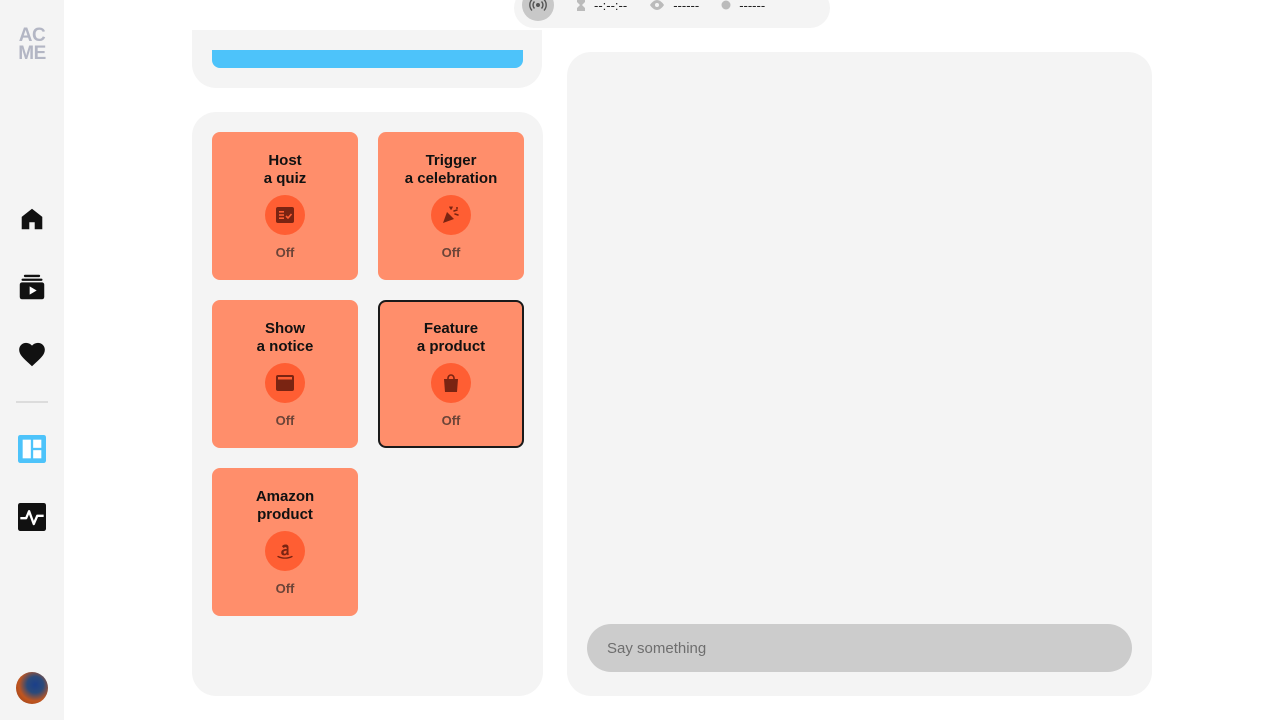 This screenshot has height=720, width=1280. Describe the element at coordinates (451, 383) in the screenshot. I see `shopping-bag-icon` at that location.